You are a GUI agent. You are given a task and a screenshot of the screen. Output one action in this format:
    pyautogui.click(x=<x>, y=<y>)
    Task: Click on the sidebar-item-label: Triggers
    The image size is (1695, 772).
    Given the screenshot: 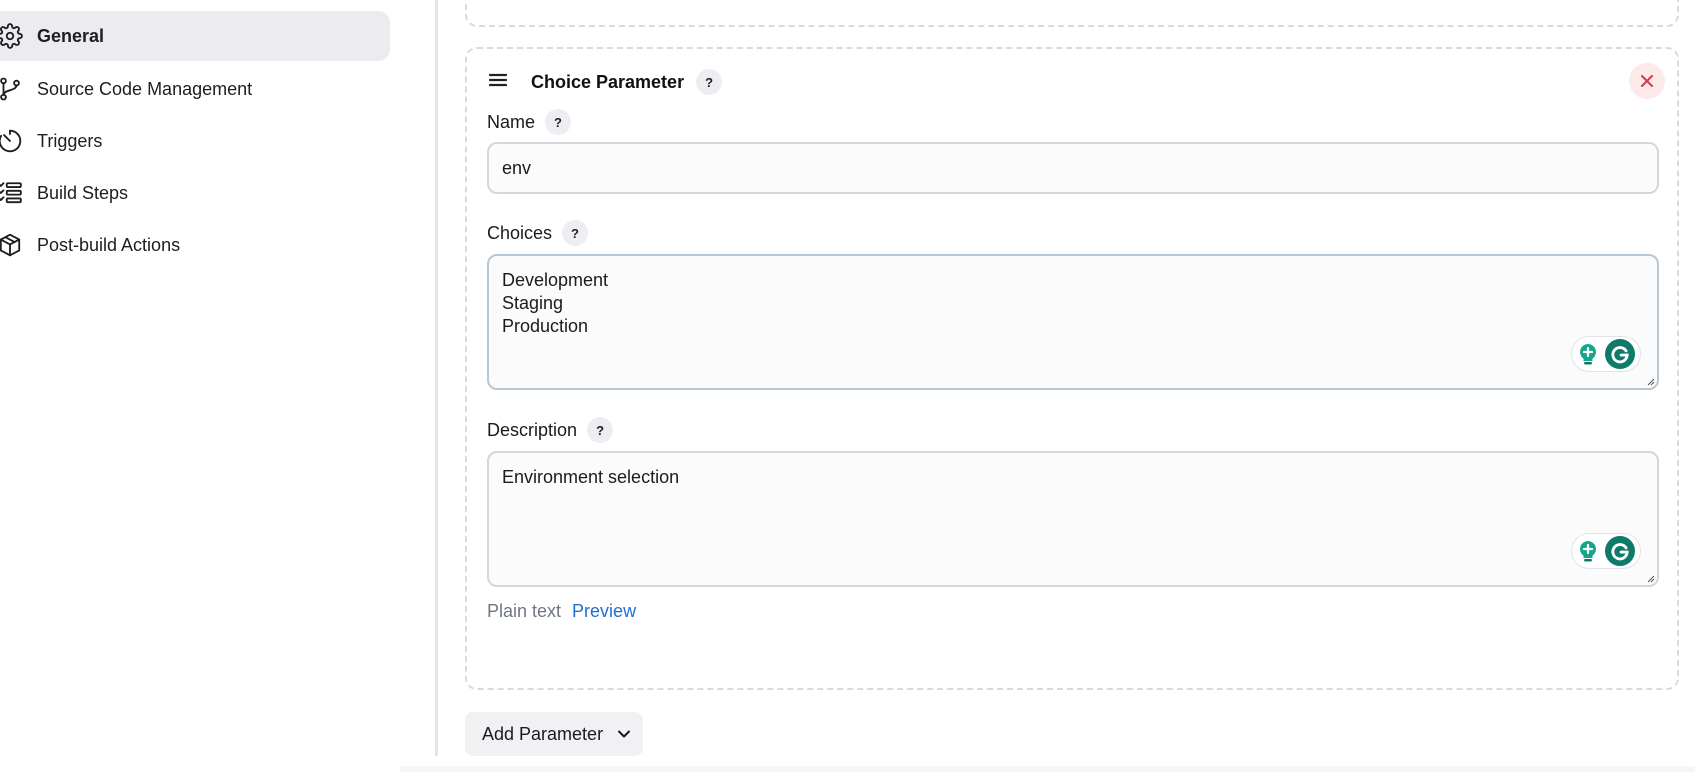 What is the action you would take?
    pyautogui.click(x=70, y=140)
    